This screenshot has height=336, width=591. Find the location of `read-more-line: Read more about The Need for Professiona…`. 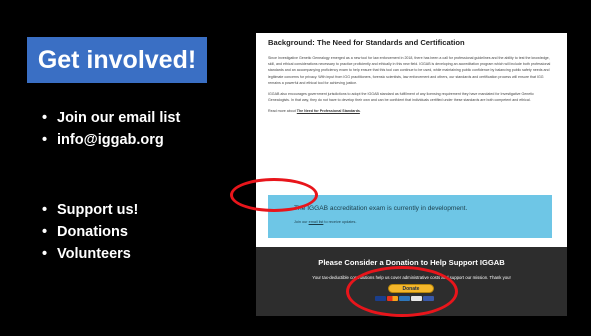

read-more-line: Read more about The Need for Professiona… is located at coordinates (411, 111).